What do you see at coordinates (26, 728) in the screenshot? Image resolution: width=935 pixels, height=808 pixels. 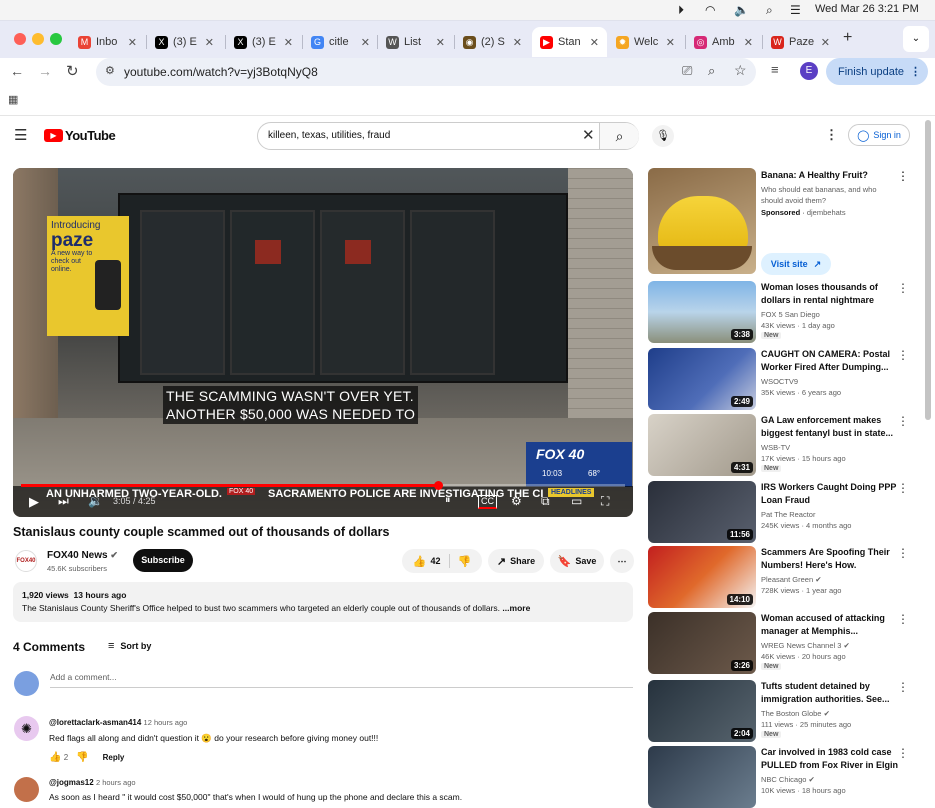 I see `commenter-avatar: ✺` at bounding box center [26, 728].